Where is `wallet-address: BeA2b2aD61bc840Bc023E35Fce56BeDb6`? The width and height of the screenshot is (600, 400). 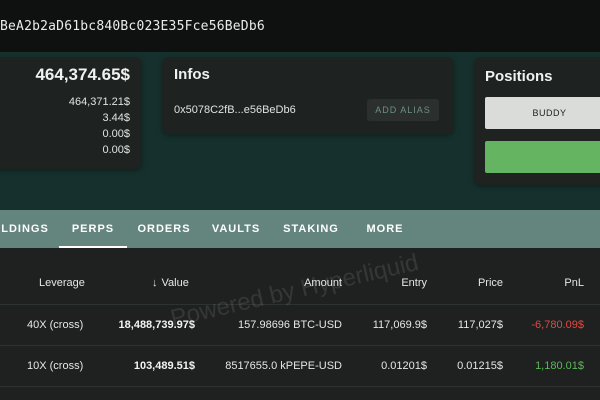
wallet-address: BeA2b2aD61bc840Bc023E35Fce56BeDb6 is located at coordinates (132, 26).